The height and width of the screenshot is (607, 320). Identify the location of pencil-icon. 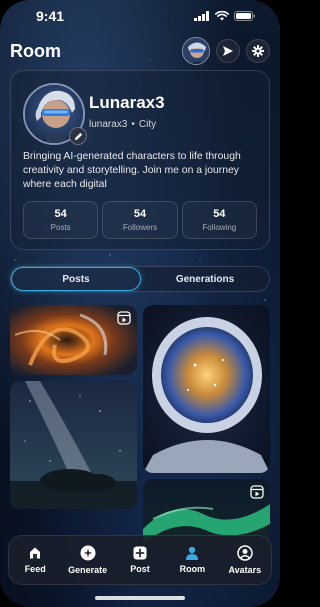
(78, 136).